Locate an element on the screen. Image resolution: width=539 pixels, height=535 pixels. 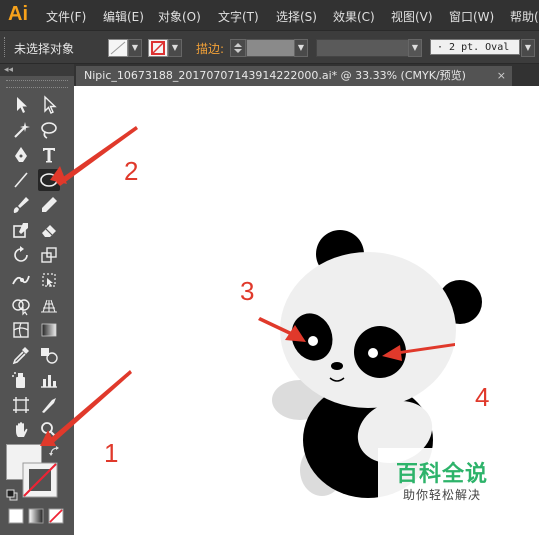
blend-icon is located at coordinates (49, 356).